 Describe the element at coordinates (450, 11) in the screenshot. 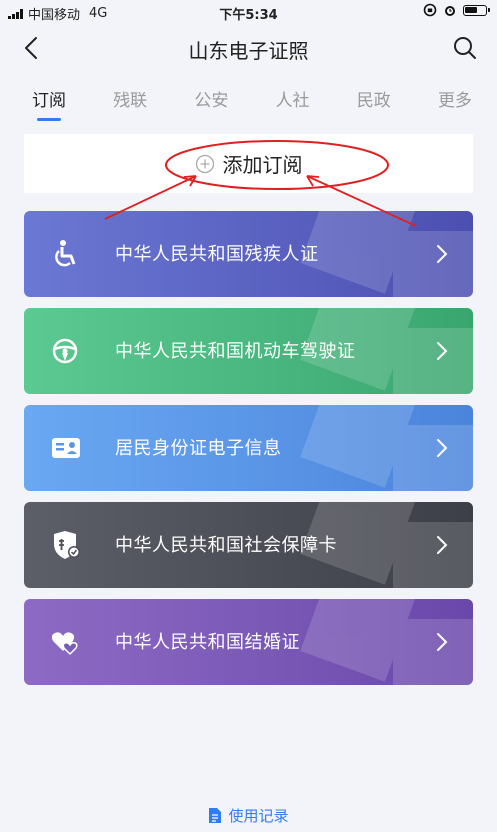

I see `alarm-icon` at that location.